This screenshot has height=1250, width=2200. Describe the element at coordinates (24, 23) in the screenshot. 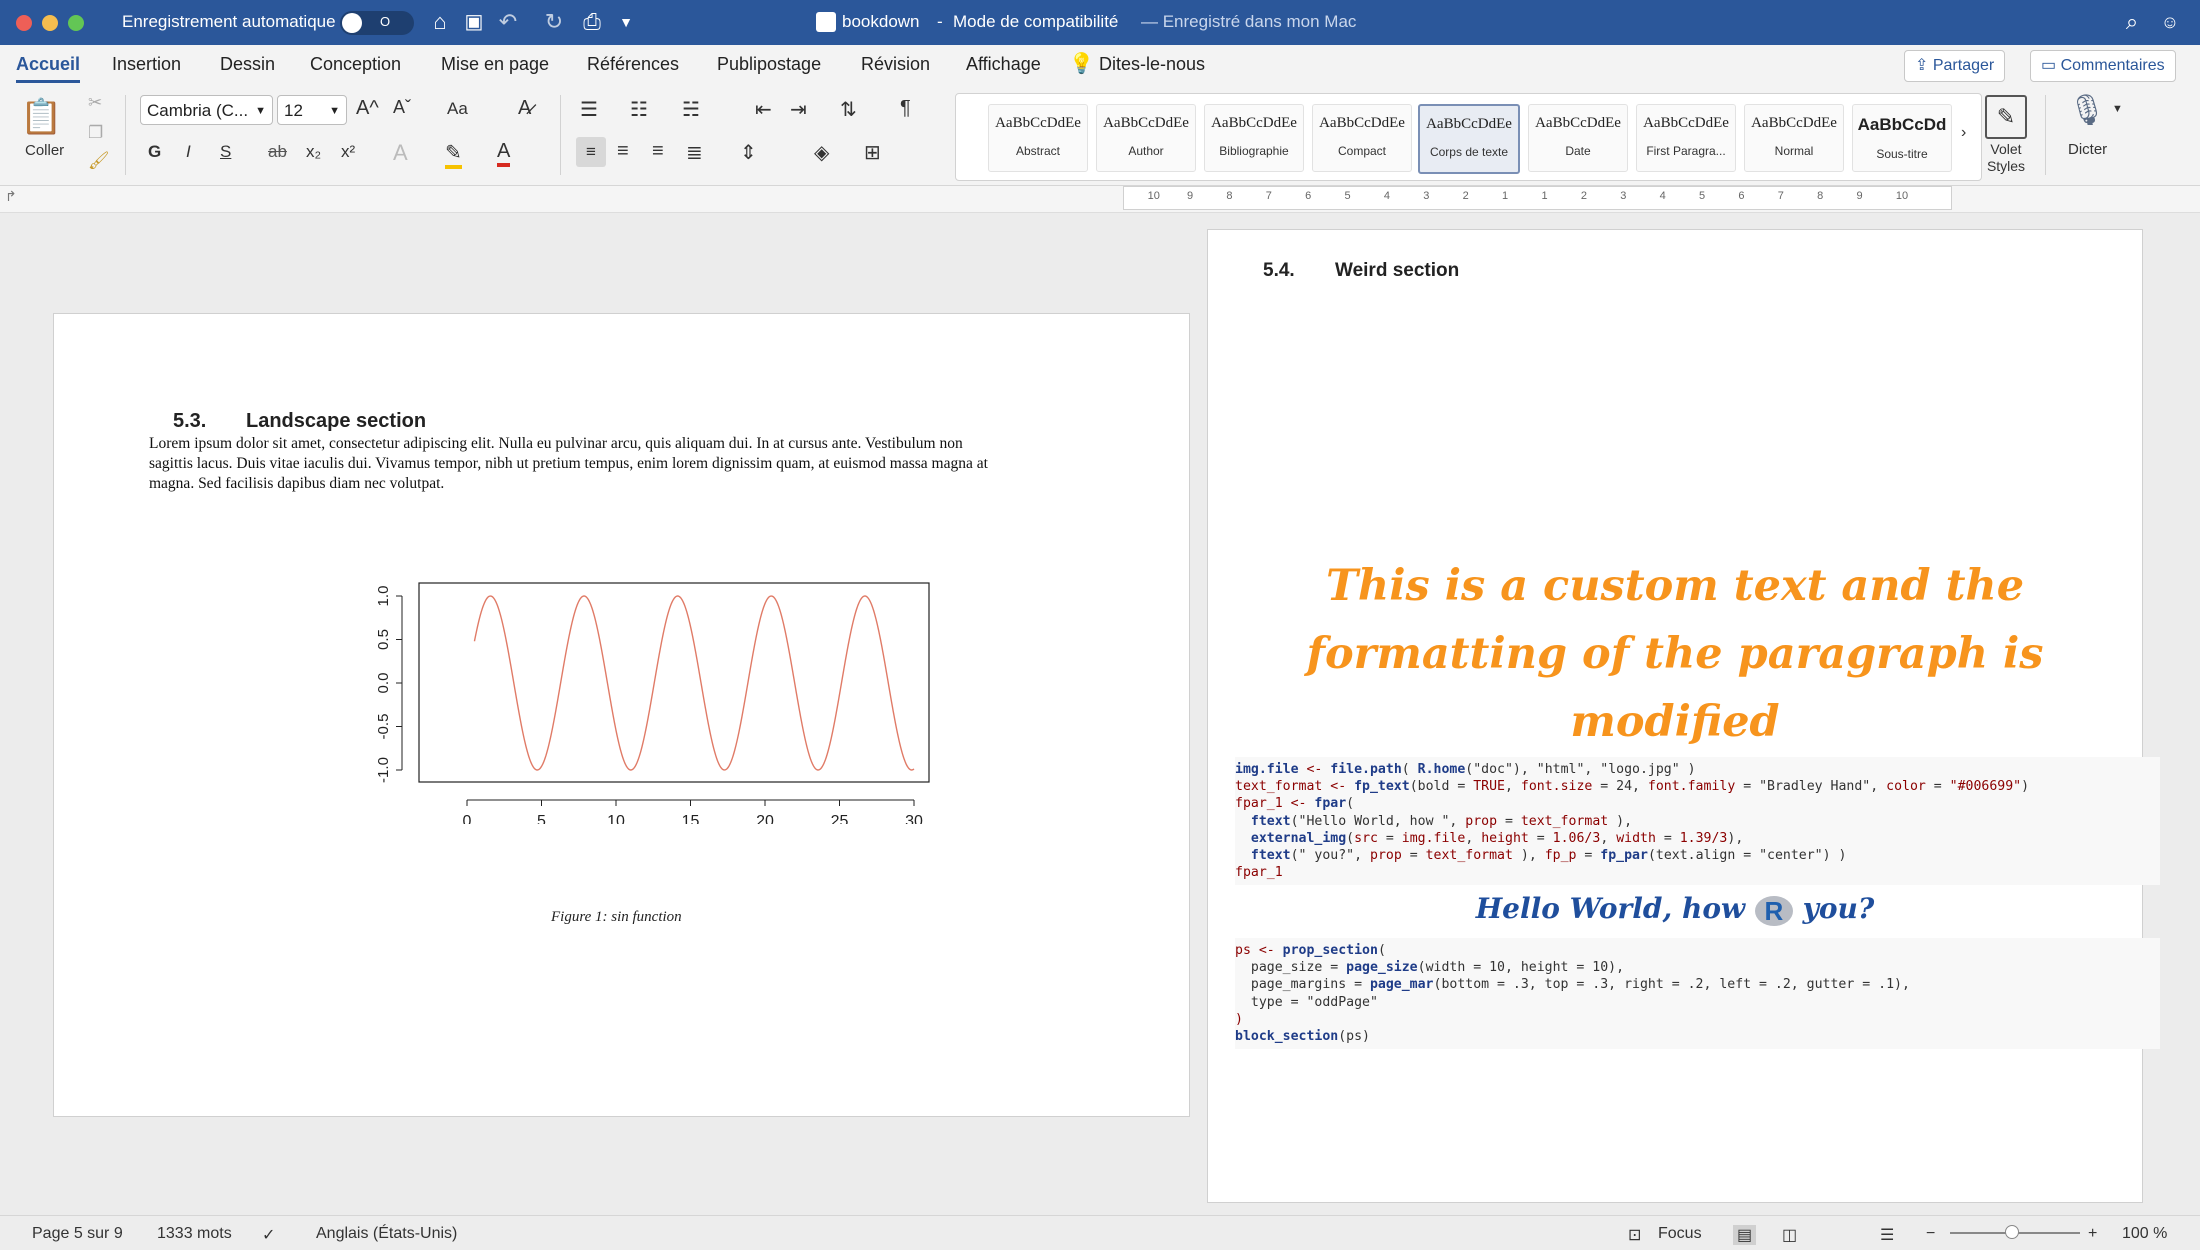

I see `close-window-button` at that location.